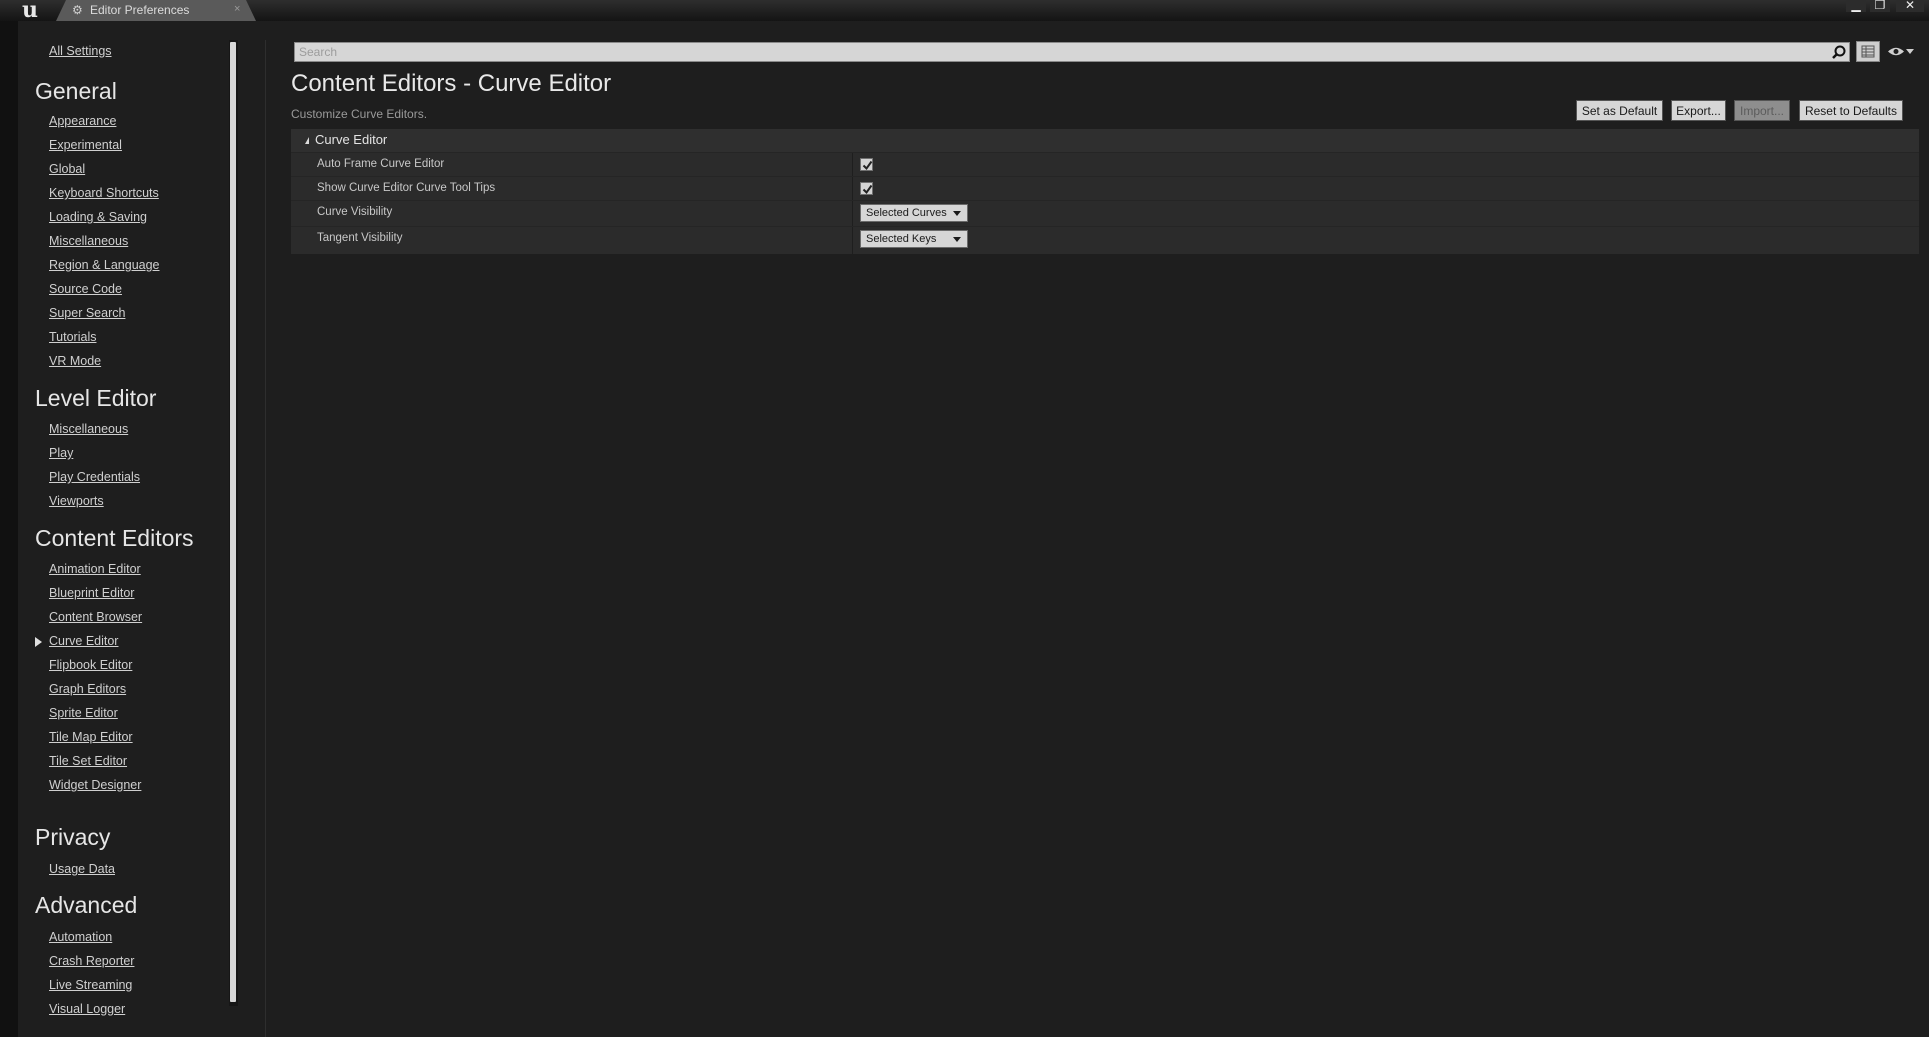 The width and height of the screenshot is (1929, 1037). Describe the element at coordinates (80, 51) in the screenshot. I see `sidebar-item-all-settings: All Settings` at that location.